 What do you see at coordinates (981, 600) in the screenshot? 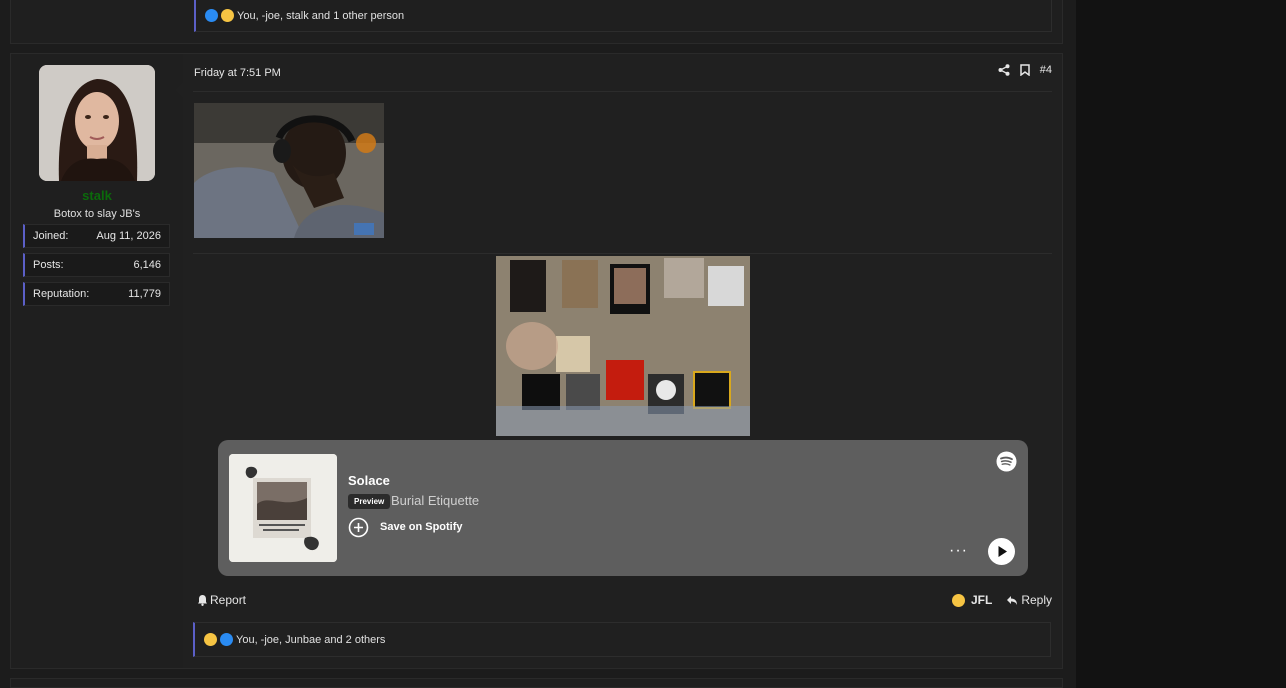
I see `reaction-label: JFL` at bounding box center [981, 600].